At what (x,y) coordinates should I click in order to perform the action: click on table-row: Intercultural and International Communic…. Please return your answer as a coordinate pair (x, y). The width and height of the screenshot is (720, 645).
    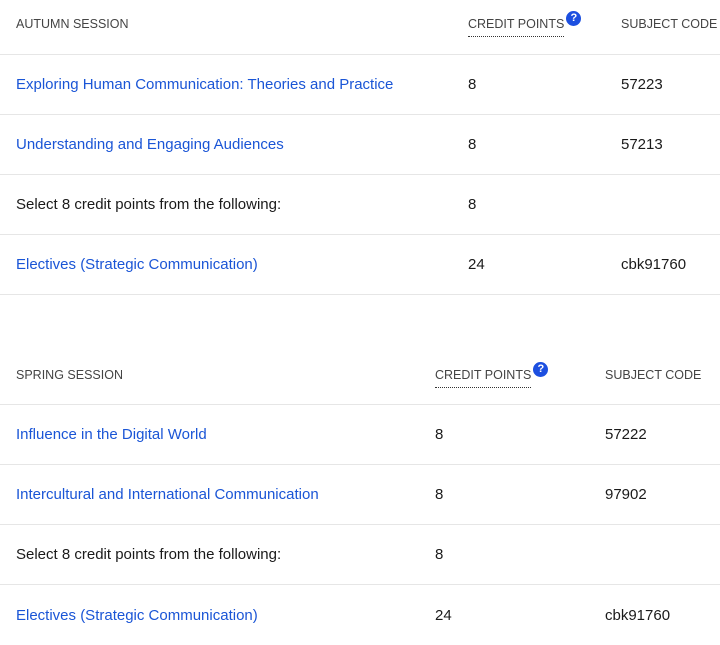
    Looking at the image, I should click on (360, 495).